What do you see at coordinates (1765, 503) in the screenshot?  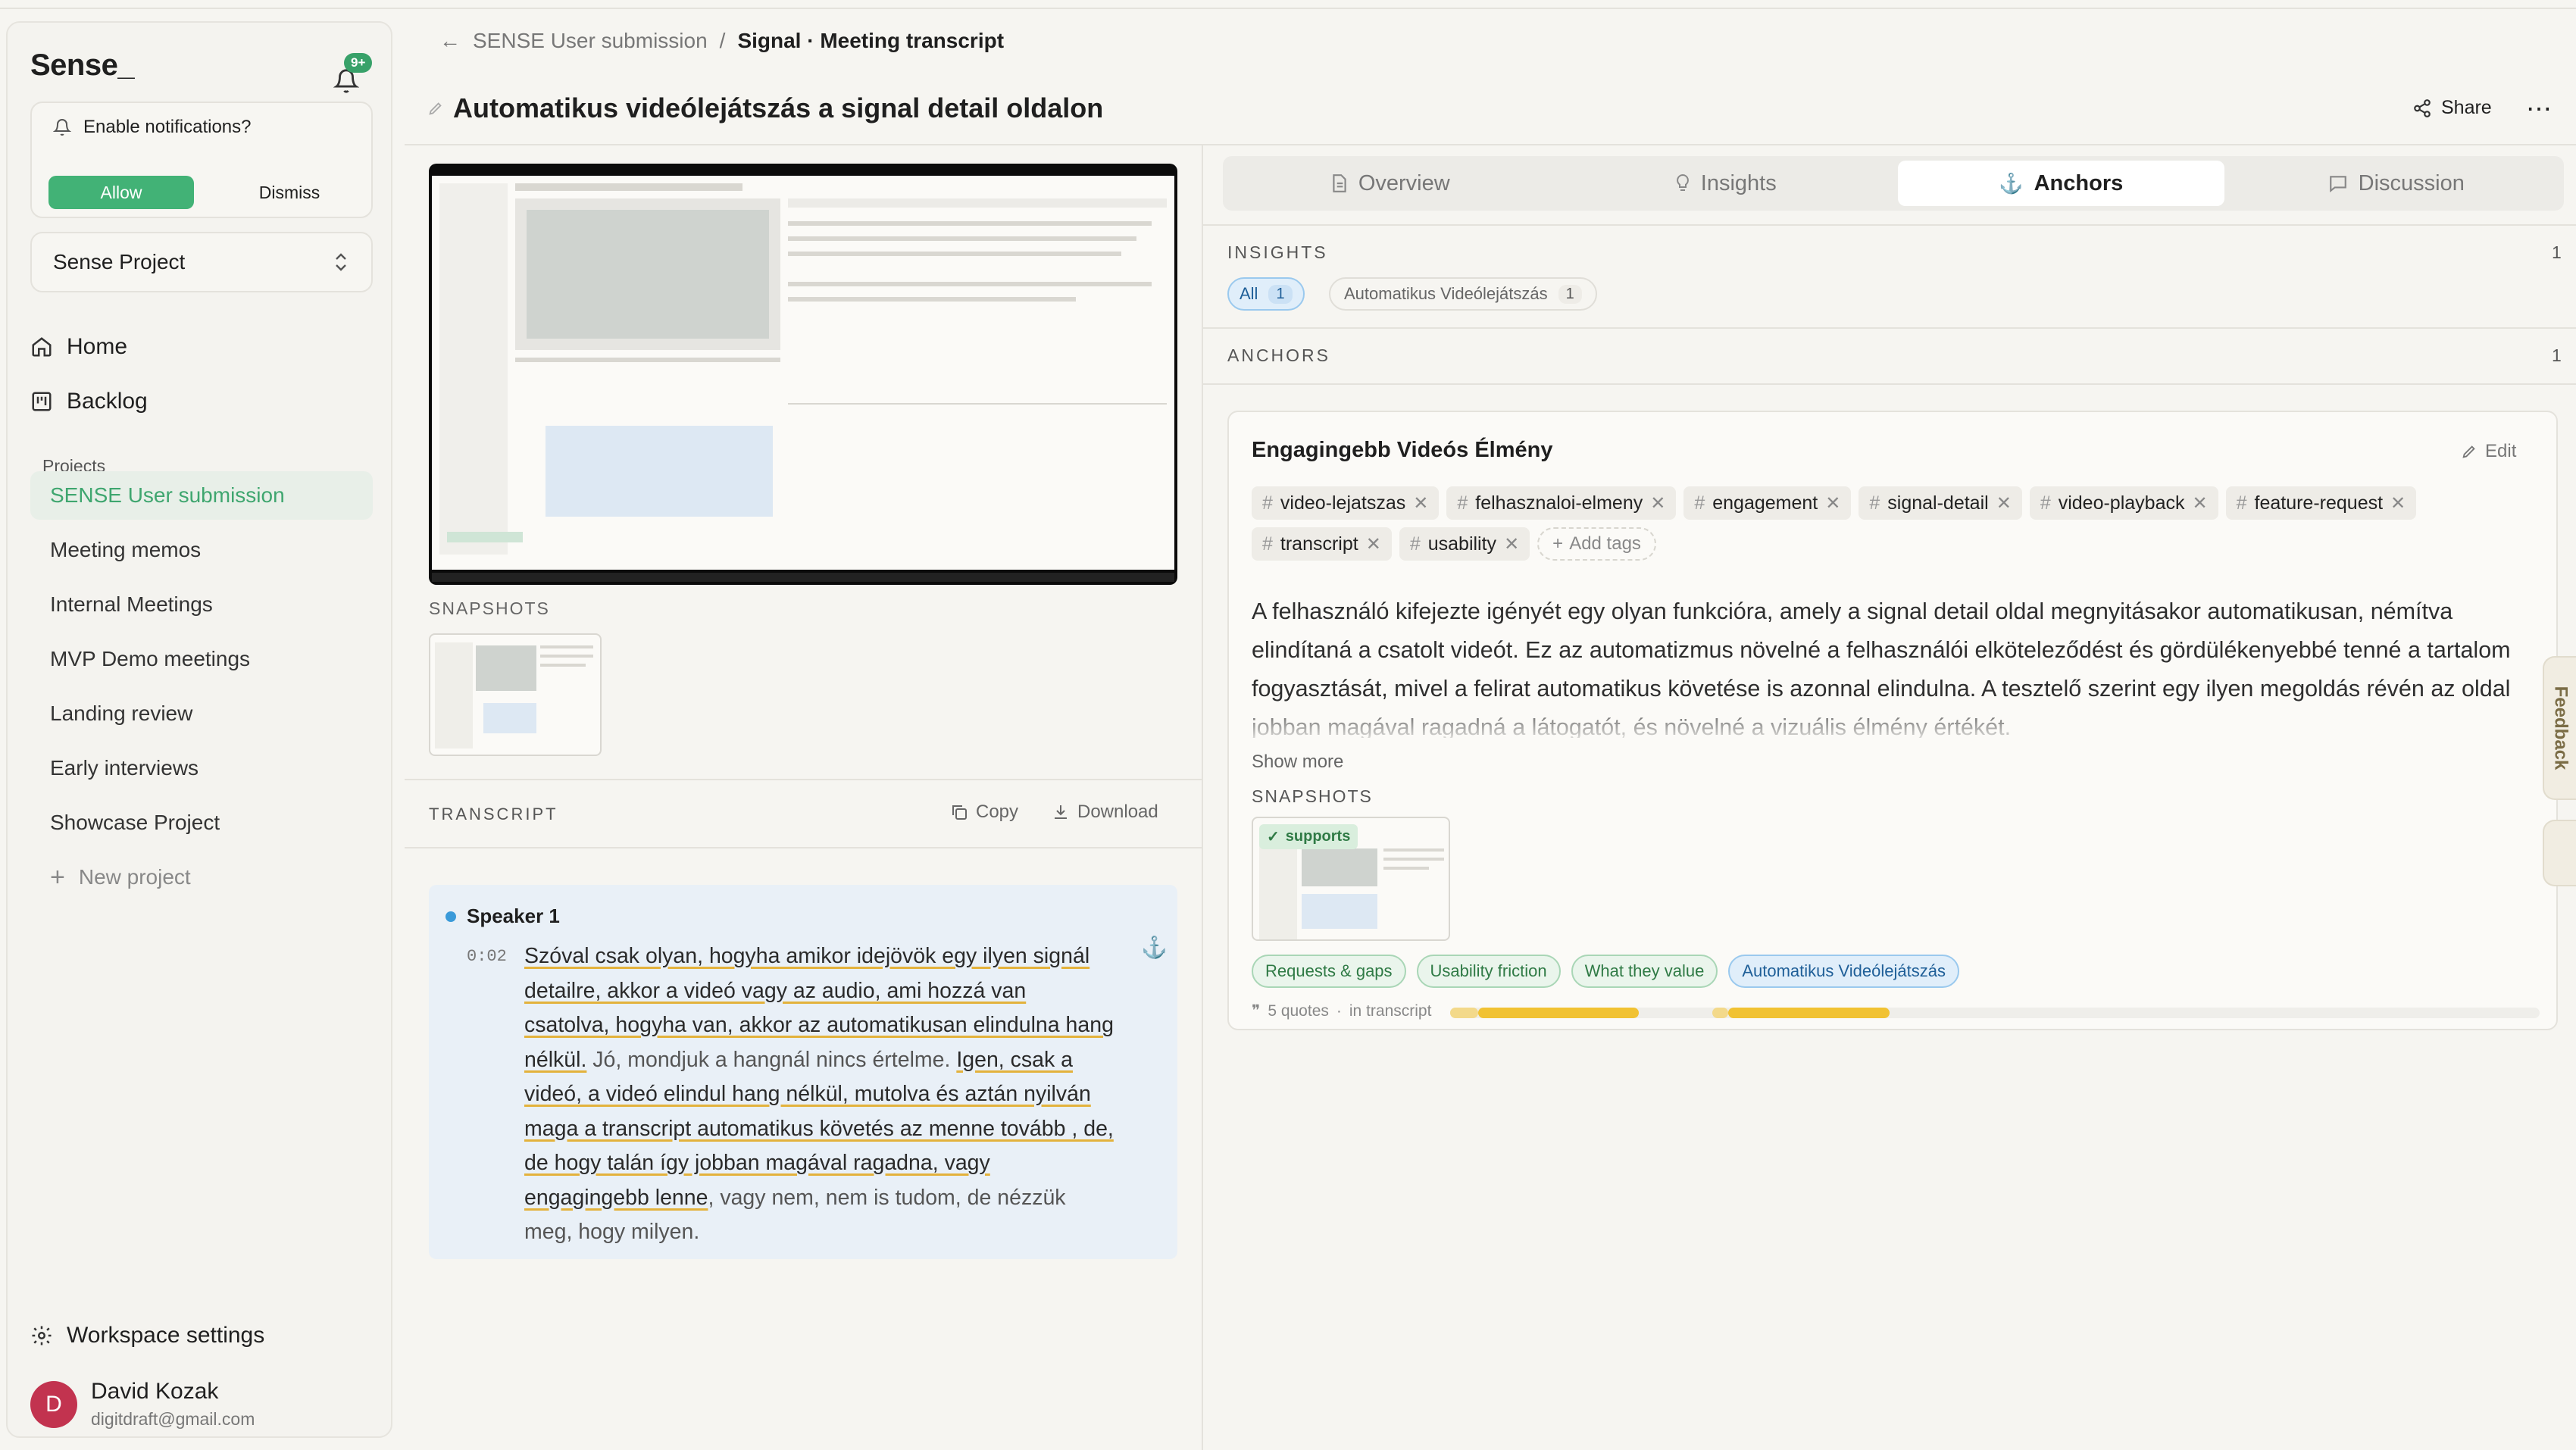 I see `tag-label: engagement` at bounding box center [1765, 503].